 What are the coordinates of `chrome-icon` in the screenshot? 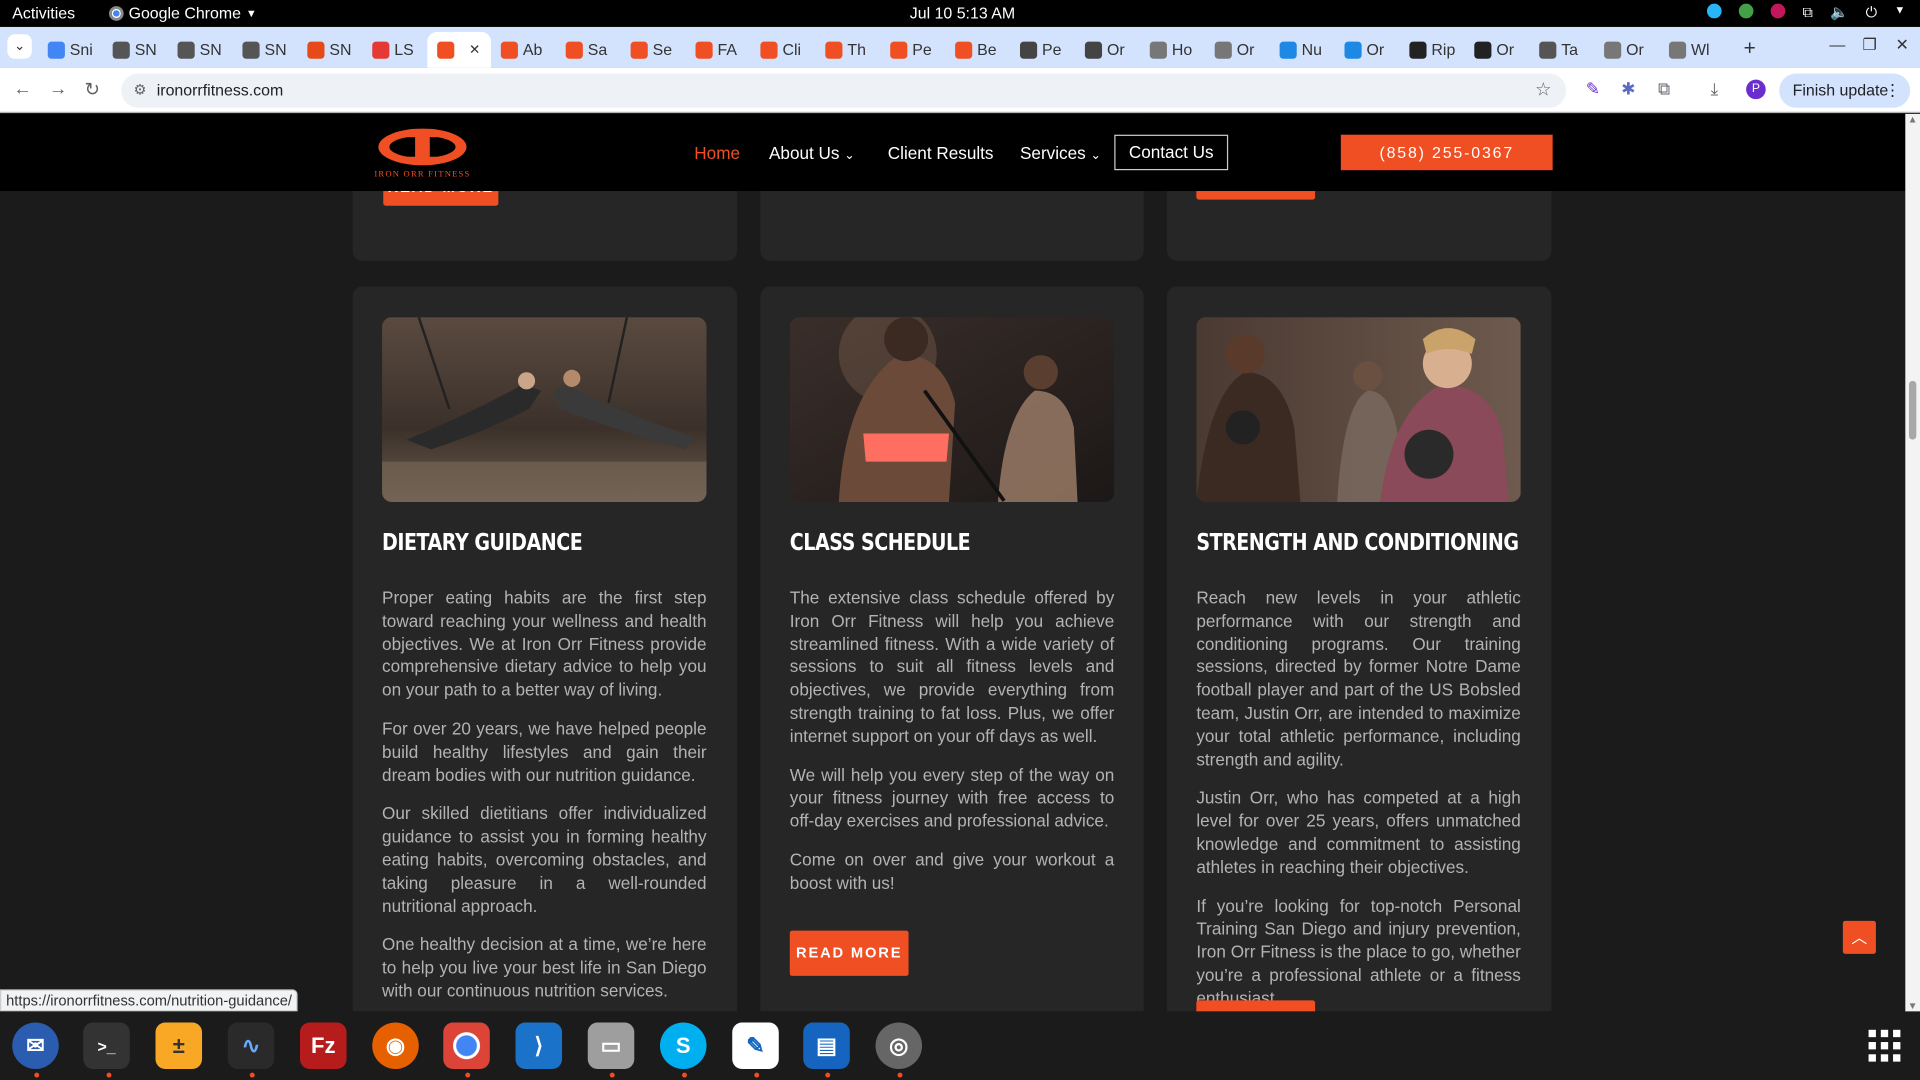 It's located at (466, 1045).